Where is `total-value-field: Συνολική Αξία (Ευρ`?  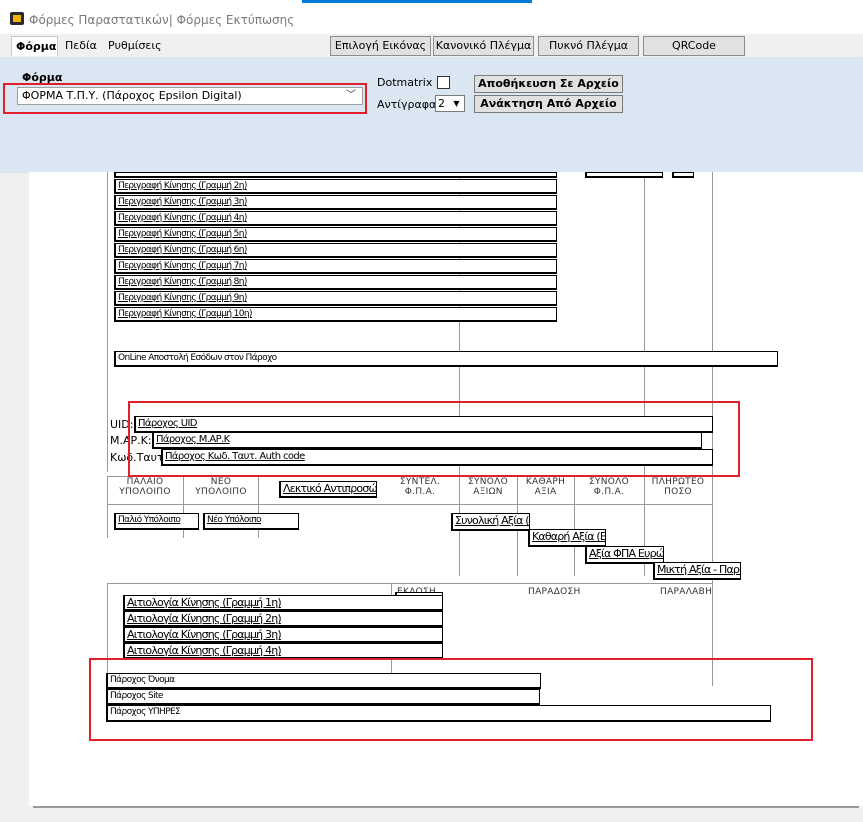 total-value-field: Συνολική Αξία (Ευρ is located at coordinates (490, 522).